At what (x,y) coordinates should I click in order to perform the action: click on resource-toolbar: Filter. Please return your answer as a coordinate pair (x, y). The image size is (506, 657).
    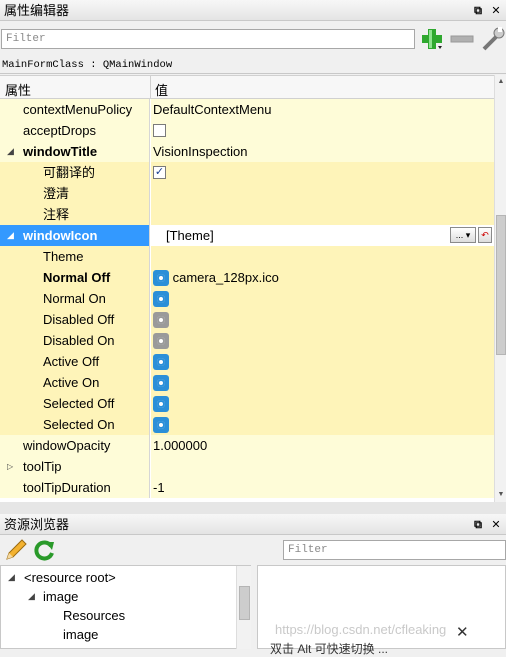
    Looking at the image, I should click on (253, 550).